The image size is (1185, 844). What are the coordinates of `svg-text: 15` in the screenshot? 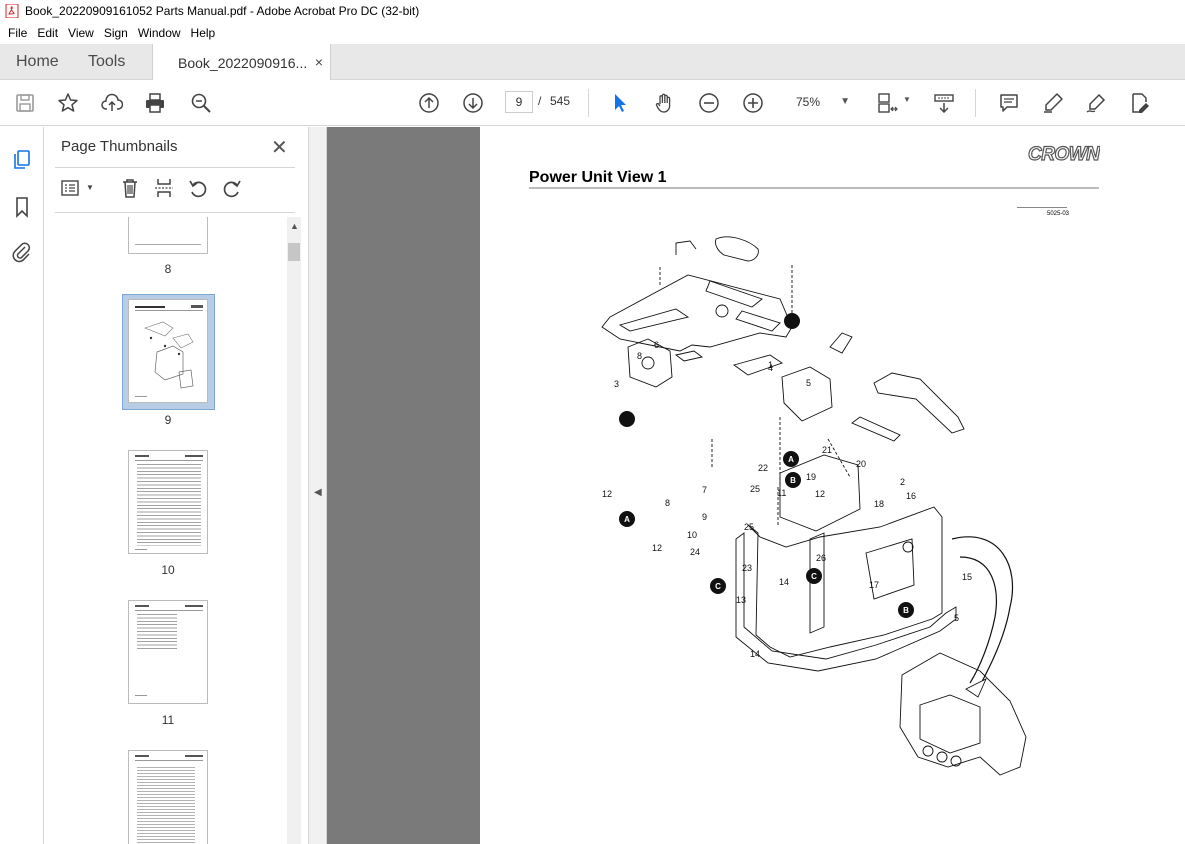 It's located at (967, 577).